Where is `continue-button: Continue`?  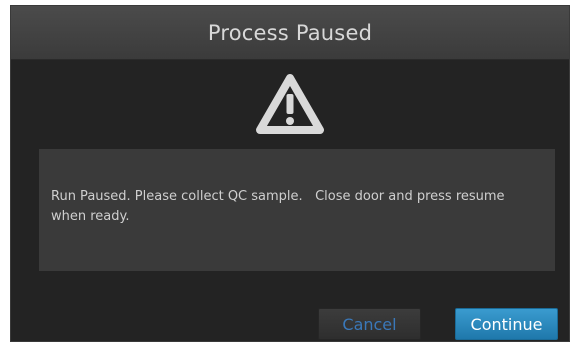
continue-button: Continue is located at coordinates (506, 324).